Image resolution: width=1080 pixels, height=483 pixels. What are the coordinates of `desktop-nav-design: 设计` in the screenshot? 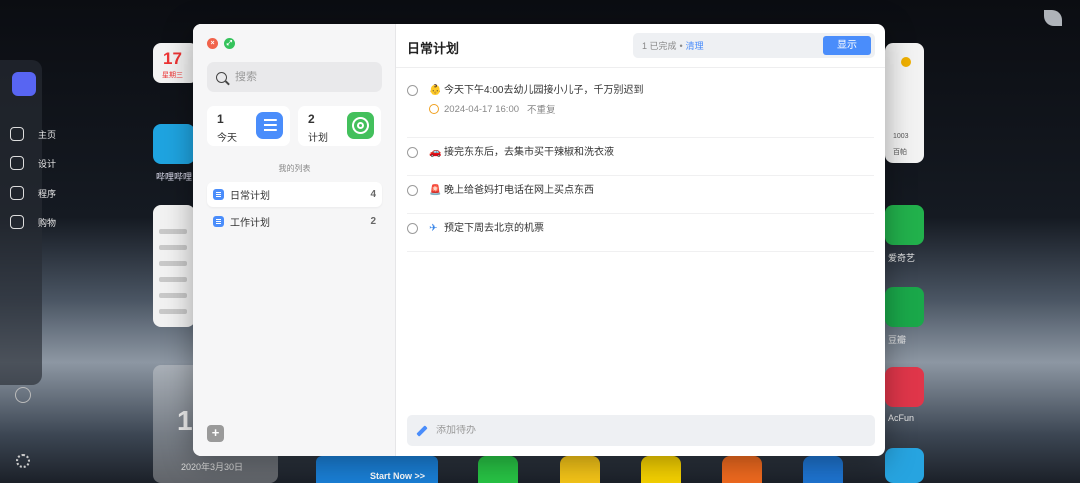 It's located at (40, 163).